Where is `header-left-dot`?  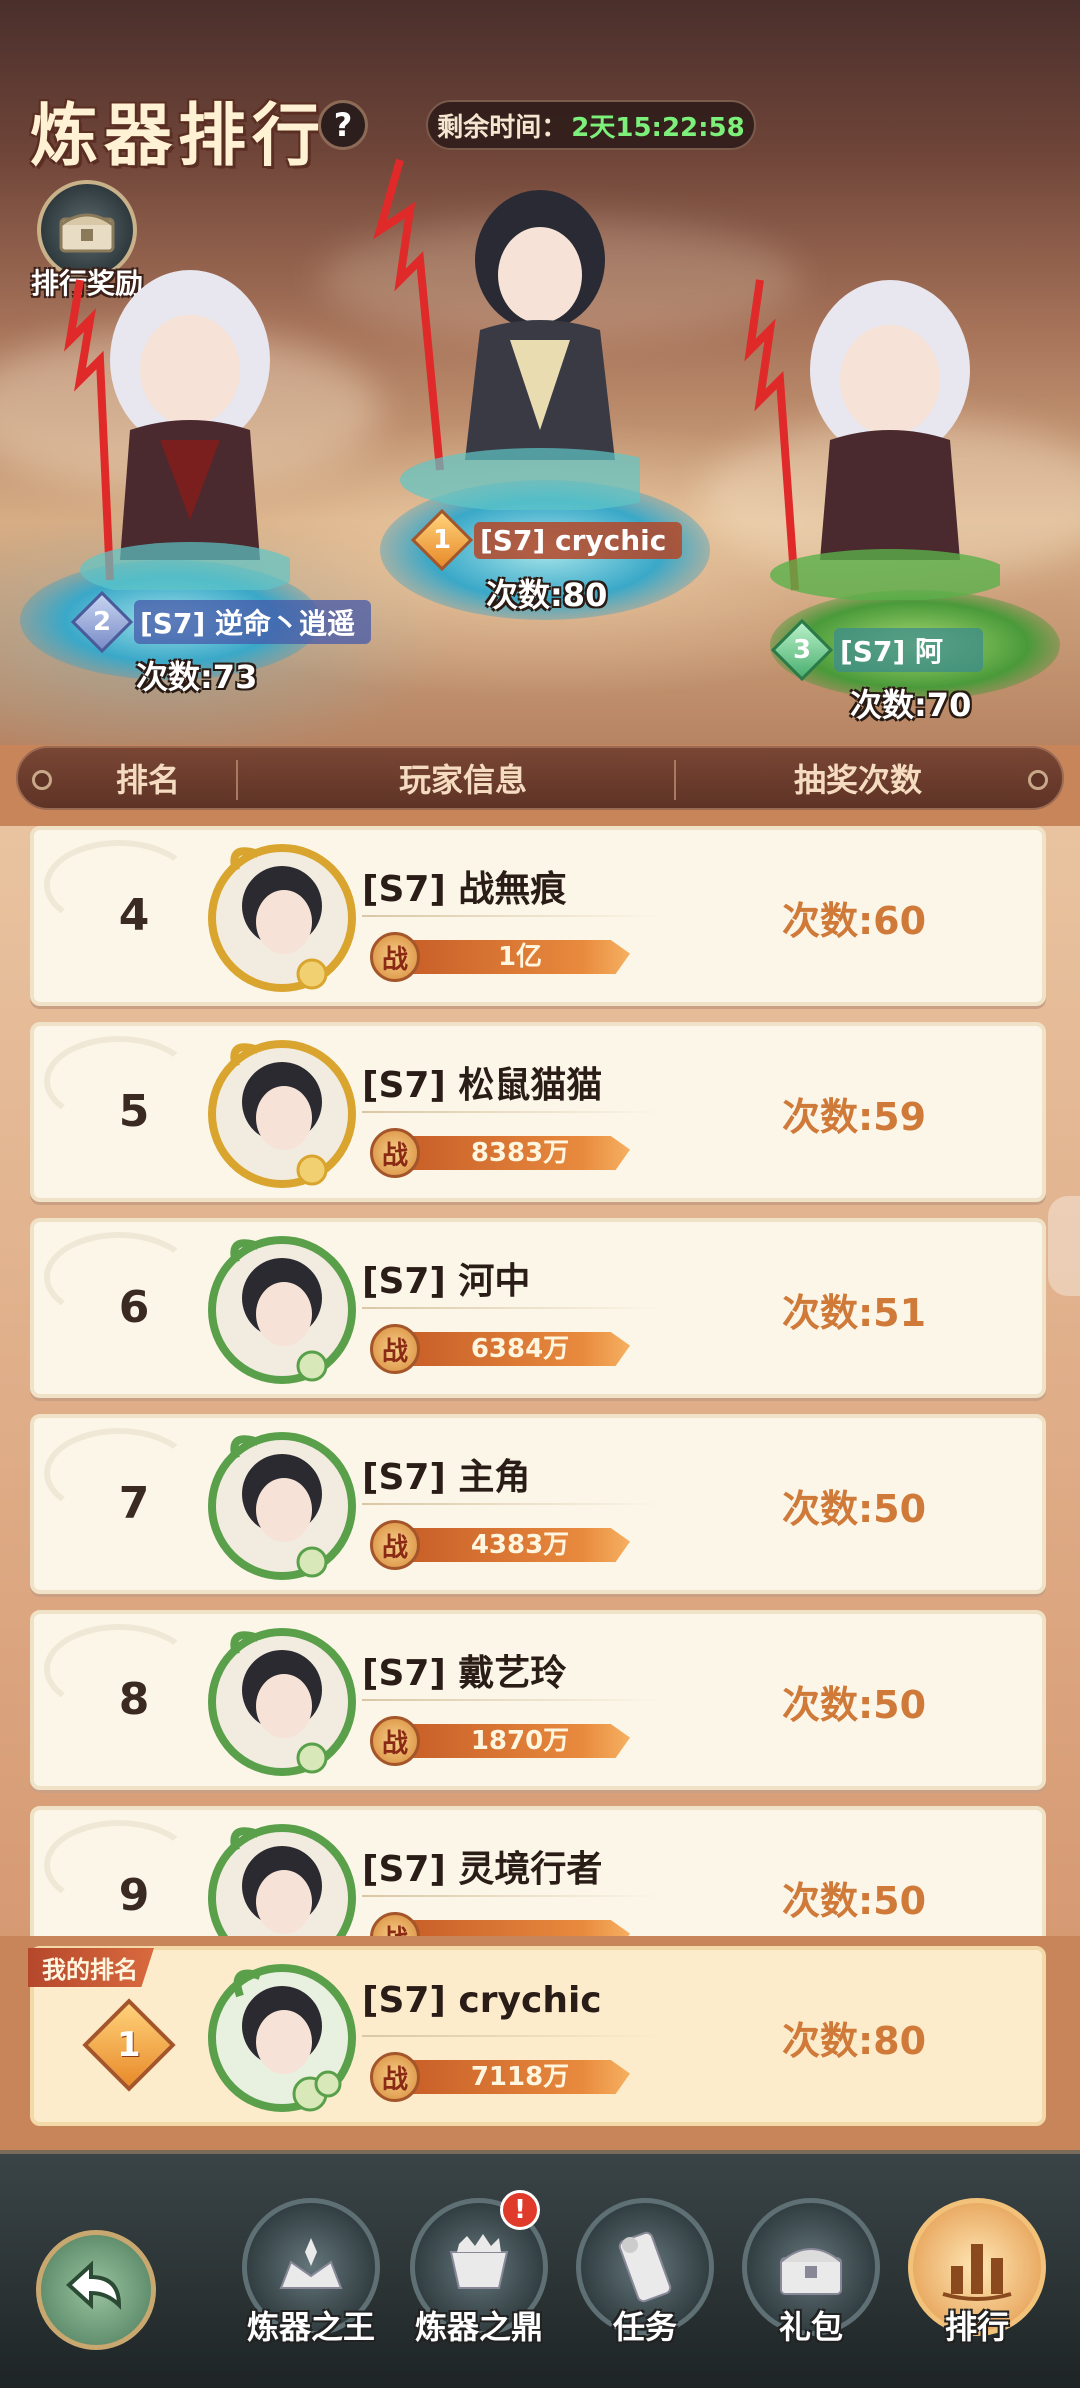
header-left-dot is located at coordinates (42, 780).